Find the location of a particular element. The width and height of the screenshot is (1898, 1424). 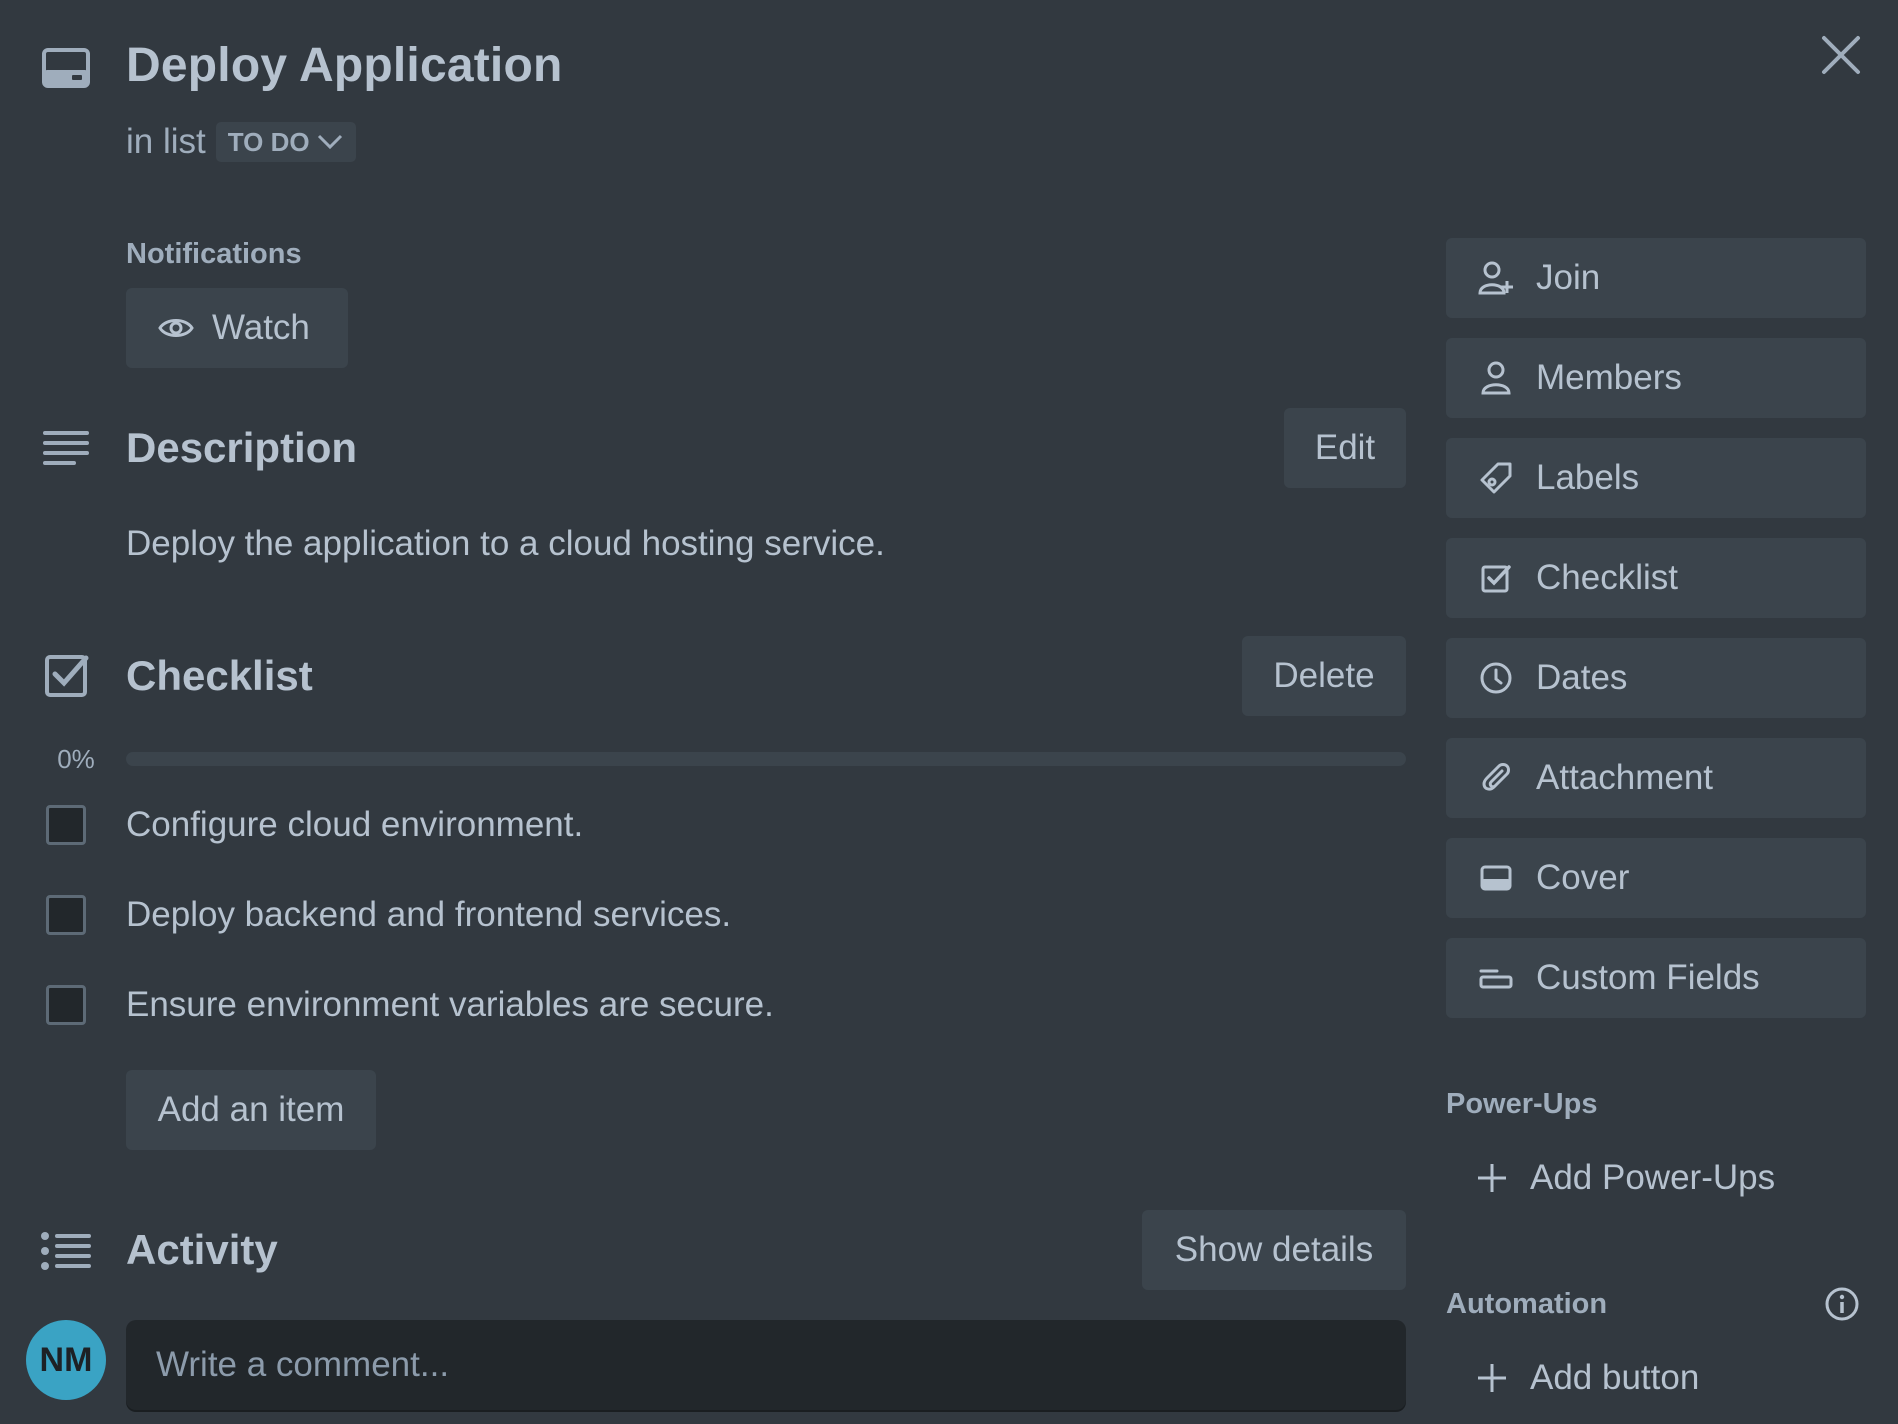

checklist-item: Configure cloud environment. is located at coordinates (314, 825).